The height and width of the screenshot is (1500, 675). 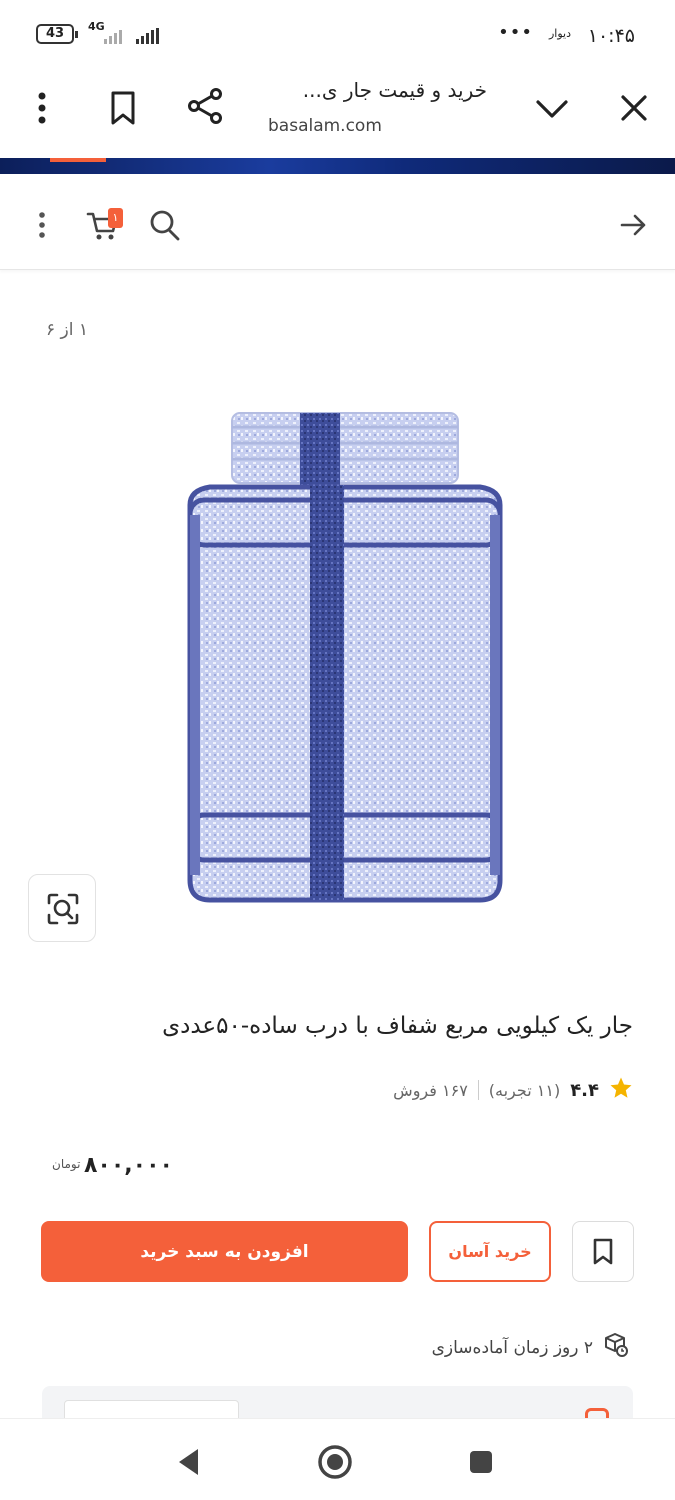 I want to click on page-url: basalam.com, so click(x=325, y=126).